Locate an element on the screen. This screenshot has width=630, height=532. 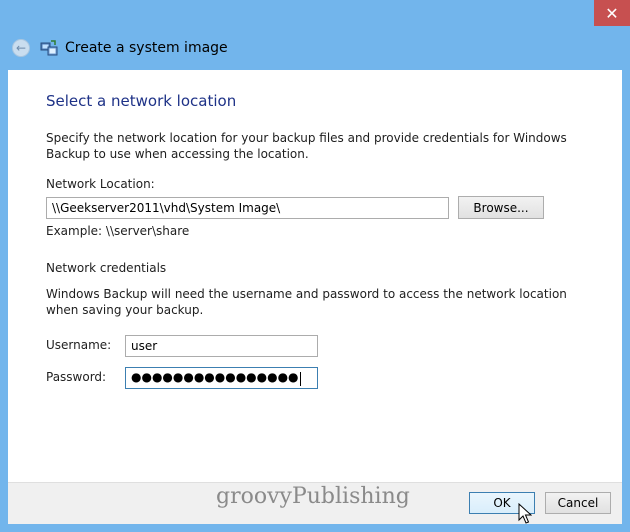
ok-button-label: OK is located at coordinates (502, 503).